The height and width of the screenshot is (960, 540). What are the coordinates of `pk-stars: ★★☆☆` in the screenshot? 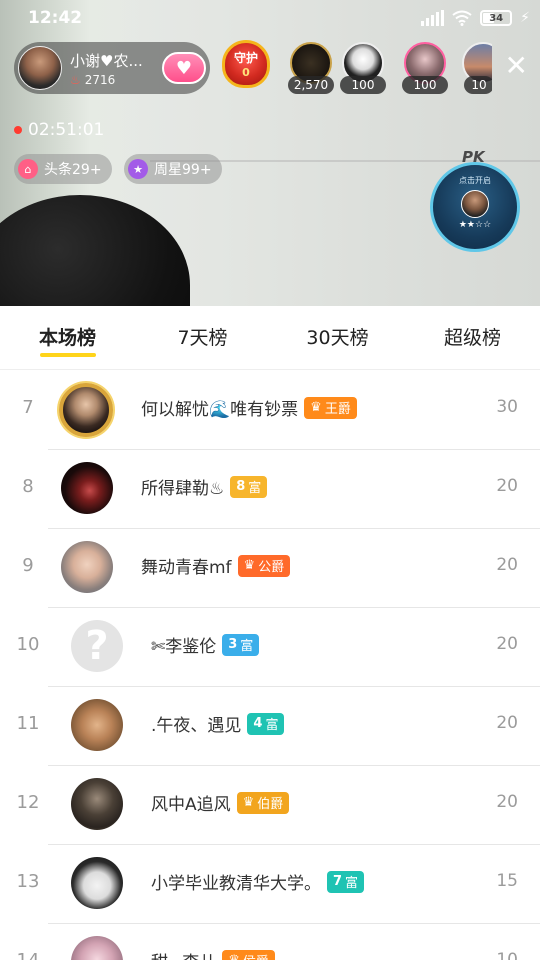 It's located at (475, 225).